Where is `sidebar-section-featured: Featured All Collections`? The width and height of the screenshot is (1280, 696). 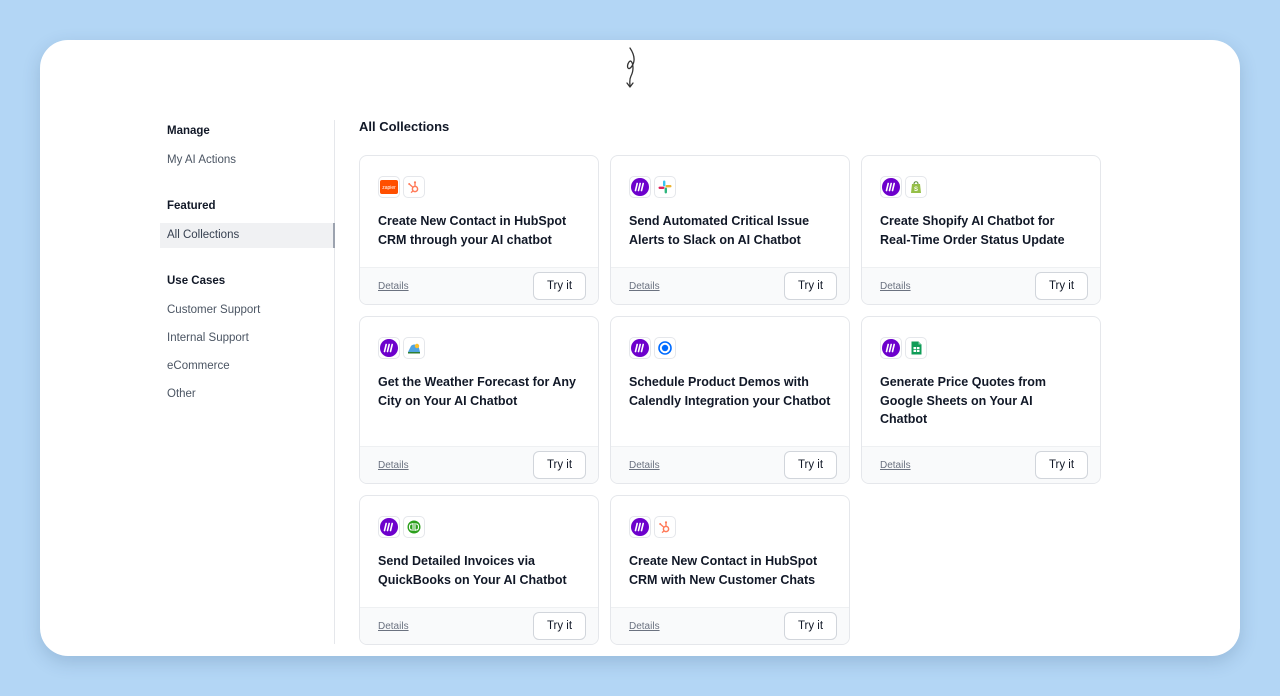 sidebar-section-featured: Featured All Collections is located at coordinates (247, 221).